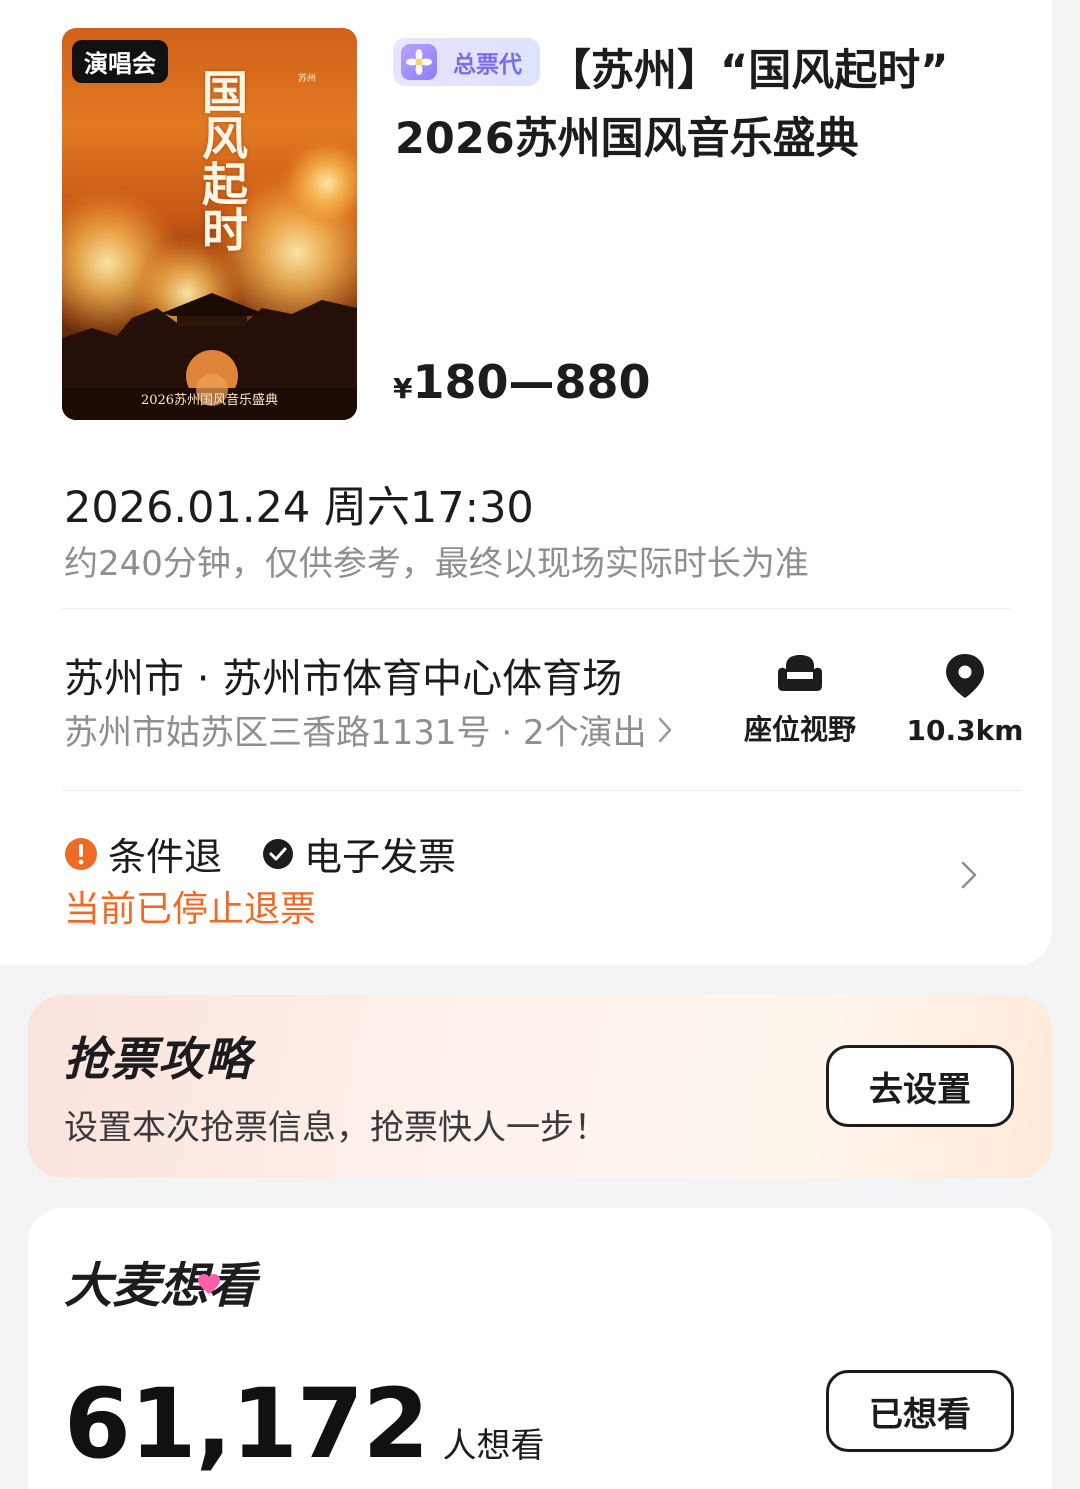  What do you see at coordinates (531, 382) in the screenshot?
I see `price-value: 180—880` at bounding box center [531, 382].